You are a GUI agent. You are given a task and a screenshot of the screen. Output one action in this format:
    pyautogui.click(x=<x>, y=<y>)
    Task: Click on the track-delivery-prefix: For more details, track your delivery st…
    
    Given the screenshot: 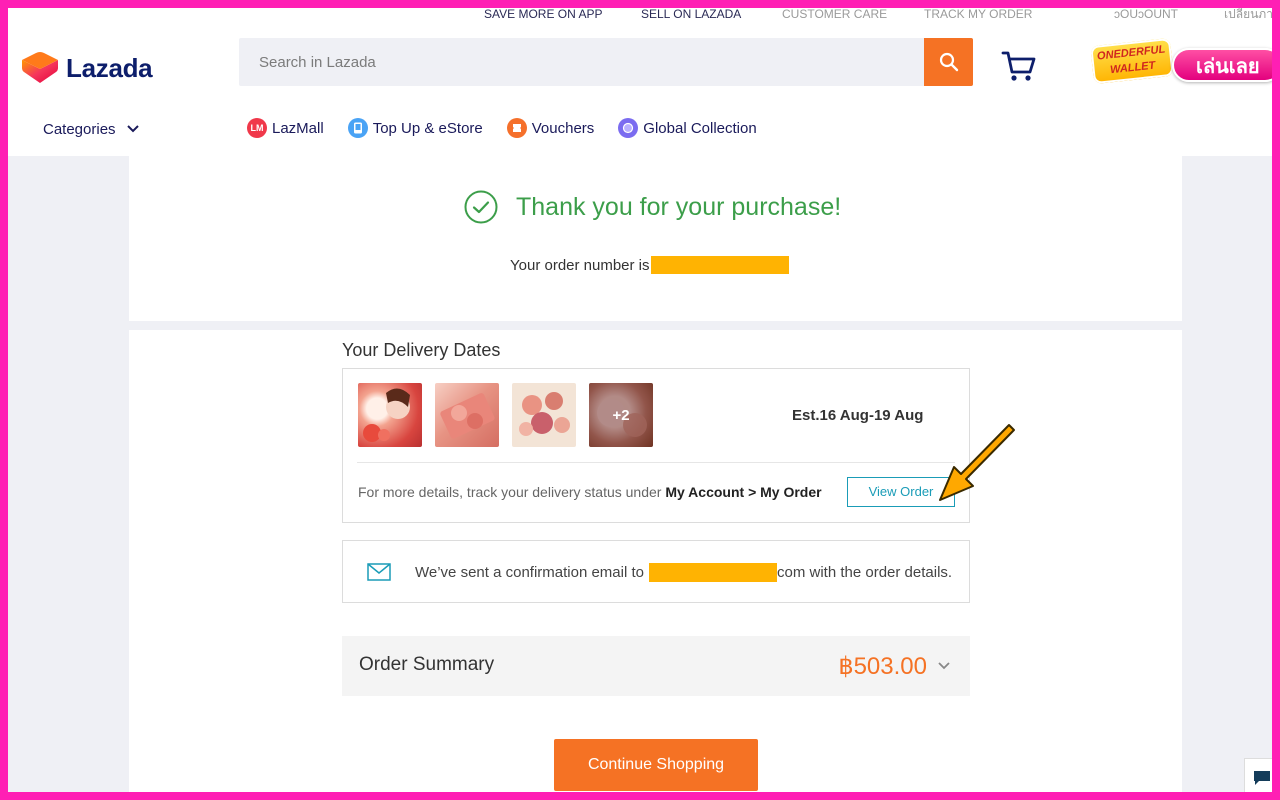 What is the action you would take?
    pyautogui.click(x=510, y=492)
    